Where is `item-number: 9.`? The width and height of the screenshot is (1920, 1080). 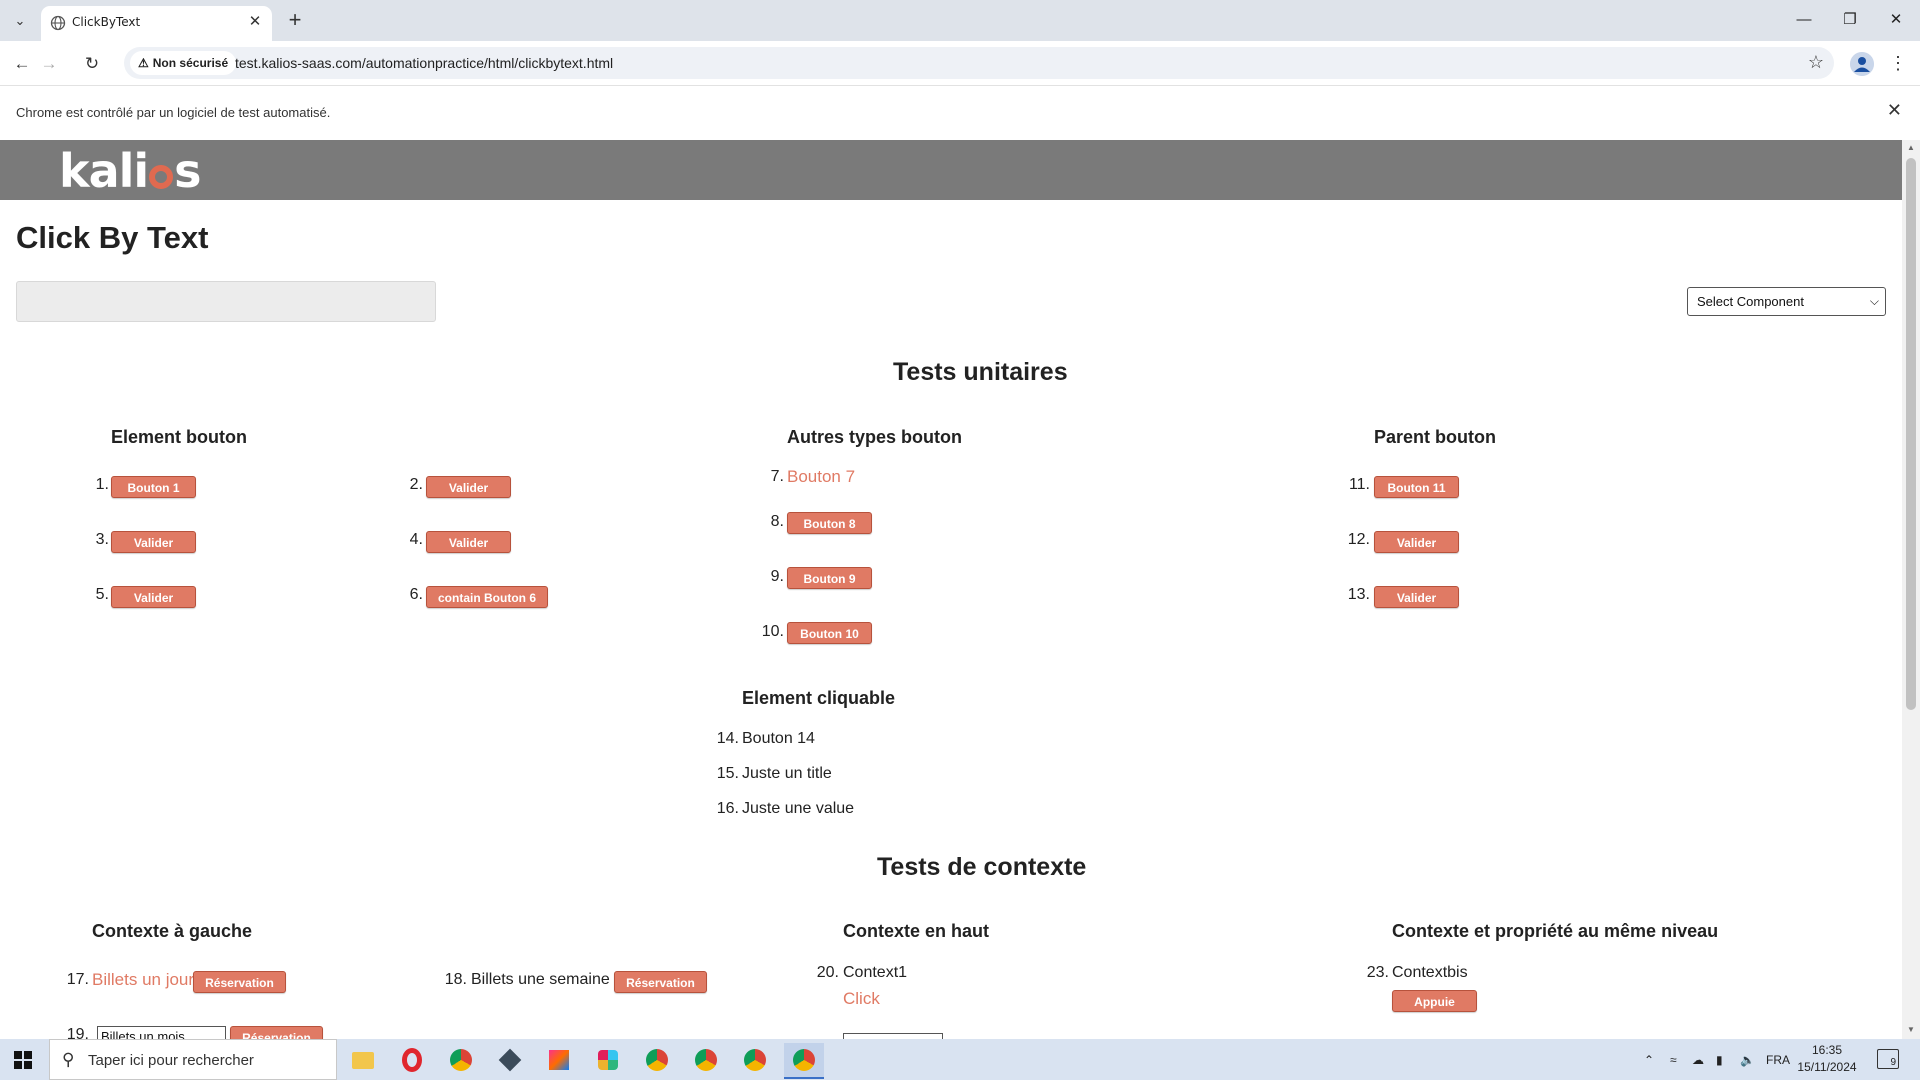
item-number: 9. is located at coordinates (777, 576).